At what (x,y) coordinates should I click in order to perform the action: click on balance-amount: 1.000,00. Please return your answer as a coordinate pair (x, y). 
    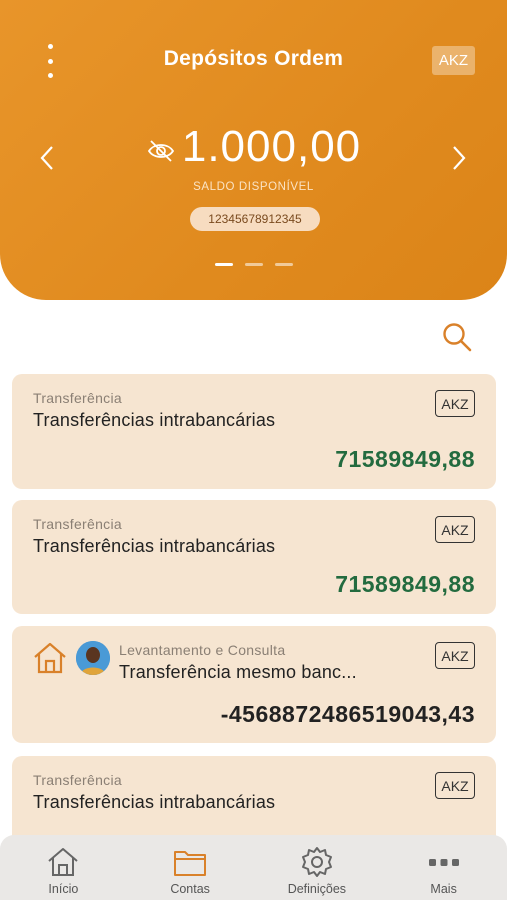
    Looking at the image, I should click on (271, 146).